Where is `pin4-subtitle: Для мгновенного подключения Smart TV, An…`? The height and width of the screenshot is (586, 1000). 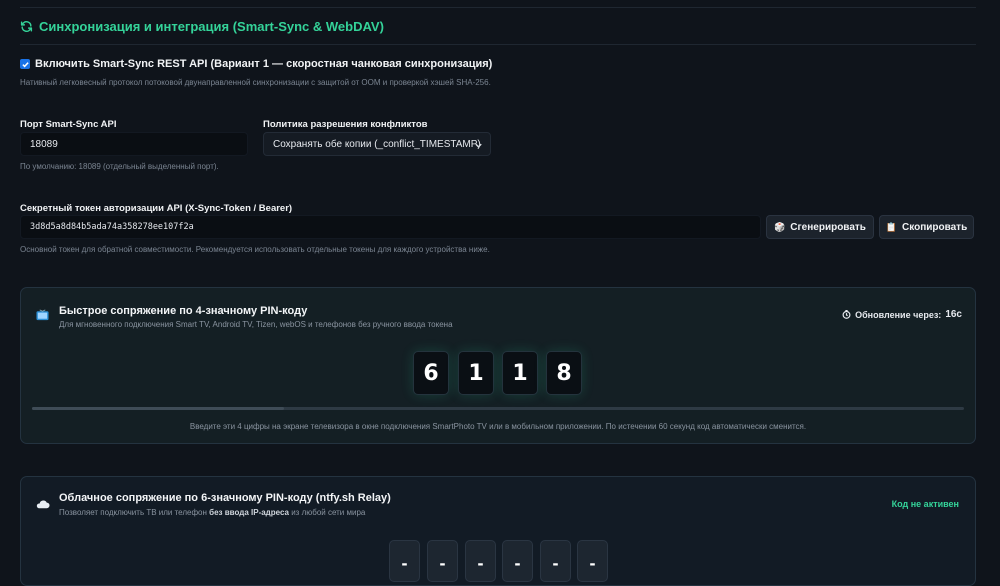 pin4-subtitle: Для мгновенного подключения Smart TV, An… is located at coordinates (256, 324).